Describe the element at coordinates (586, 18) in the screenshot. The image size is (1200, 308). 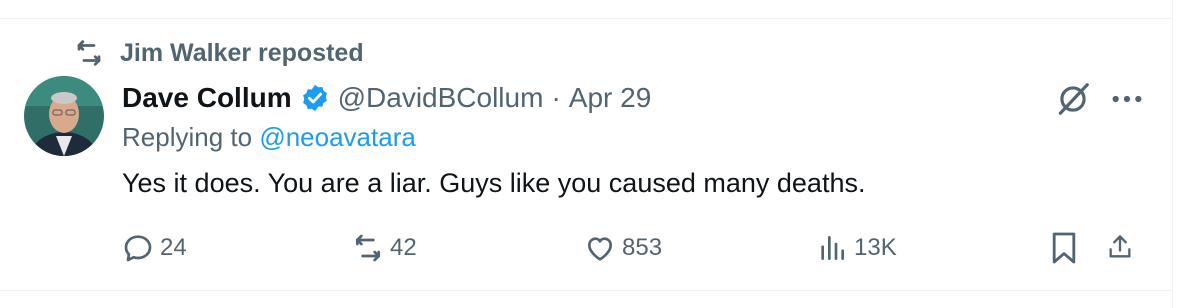
I see `top-divider` at that location.